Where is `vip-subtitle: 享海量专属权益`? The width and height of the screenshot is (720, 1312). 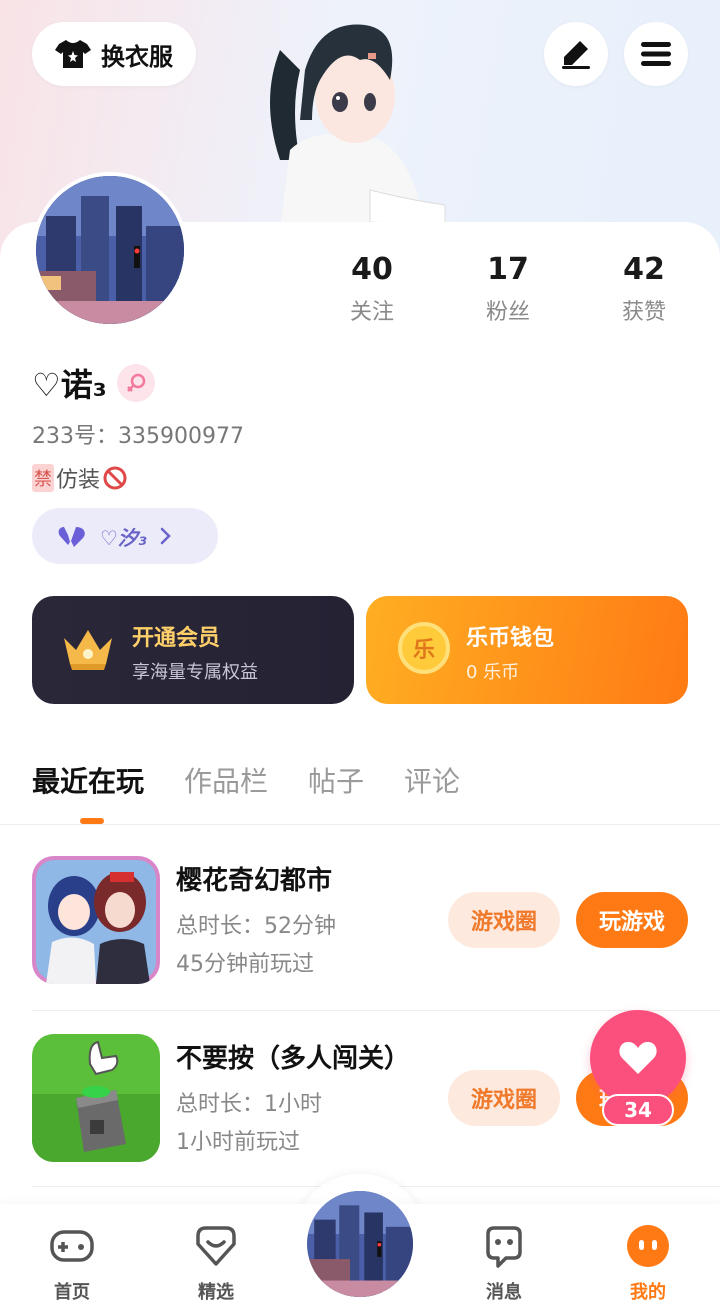
vip-subtitle: 享海量专属权益 is located at coordinates (195, 672).